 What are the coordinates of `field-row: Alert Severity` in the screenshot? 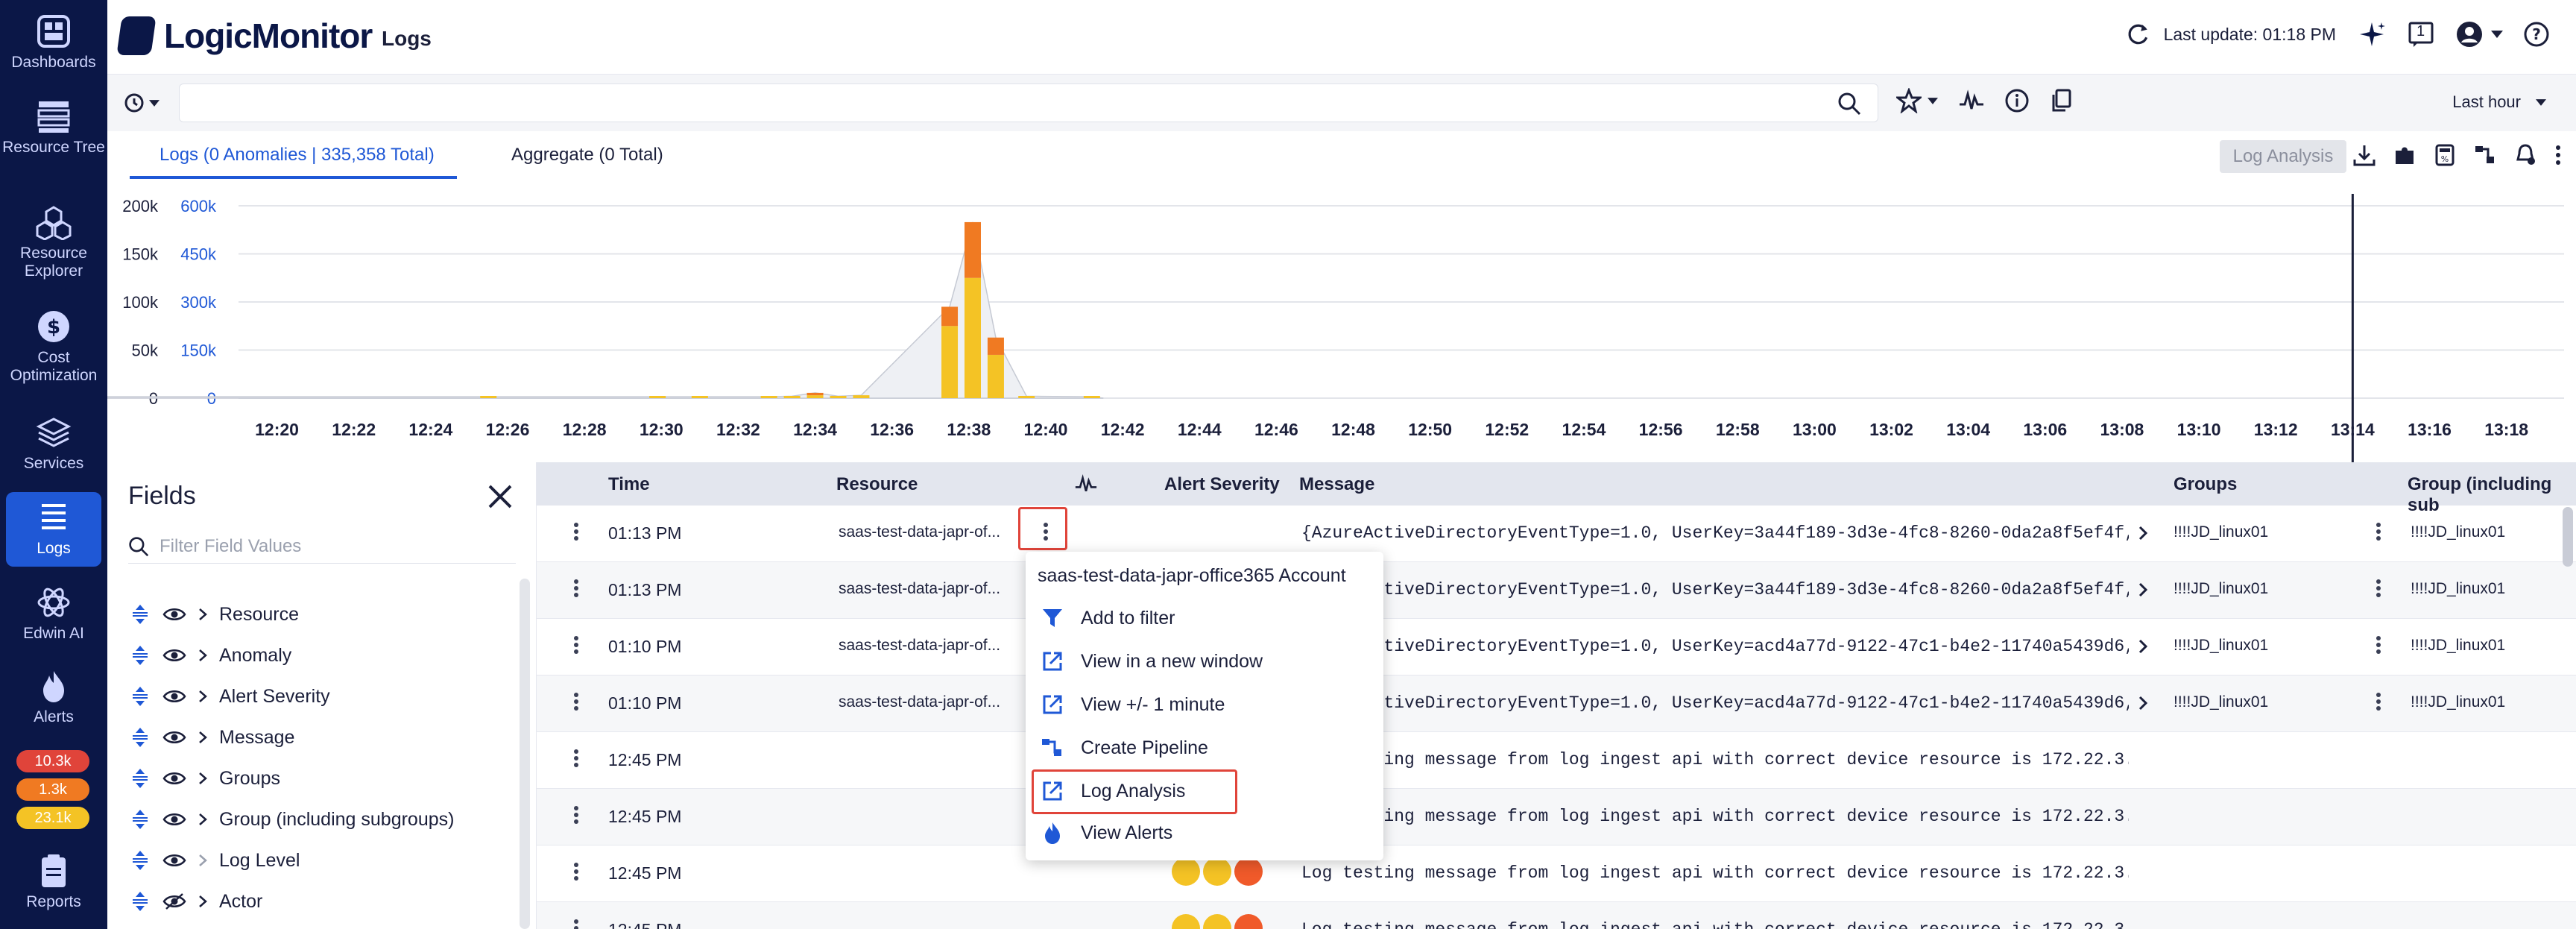 It's located at (230, 696).